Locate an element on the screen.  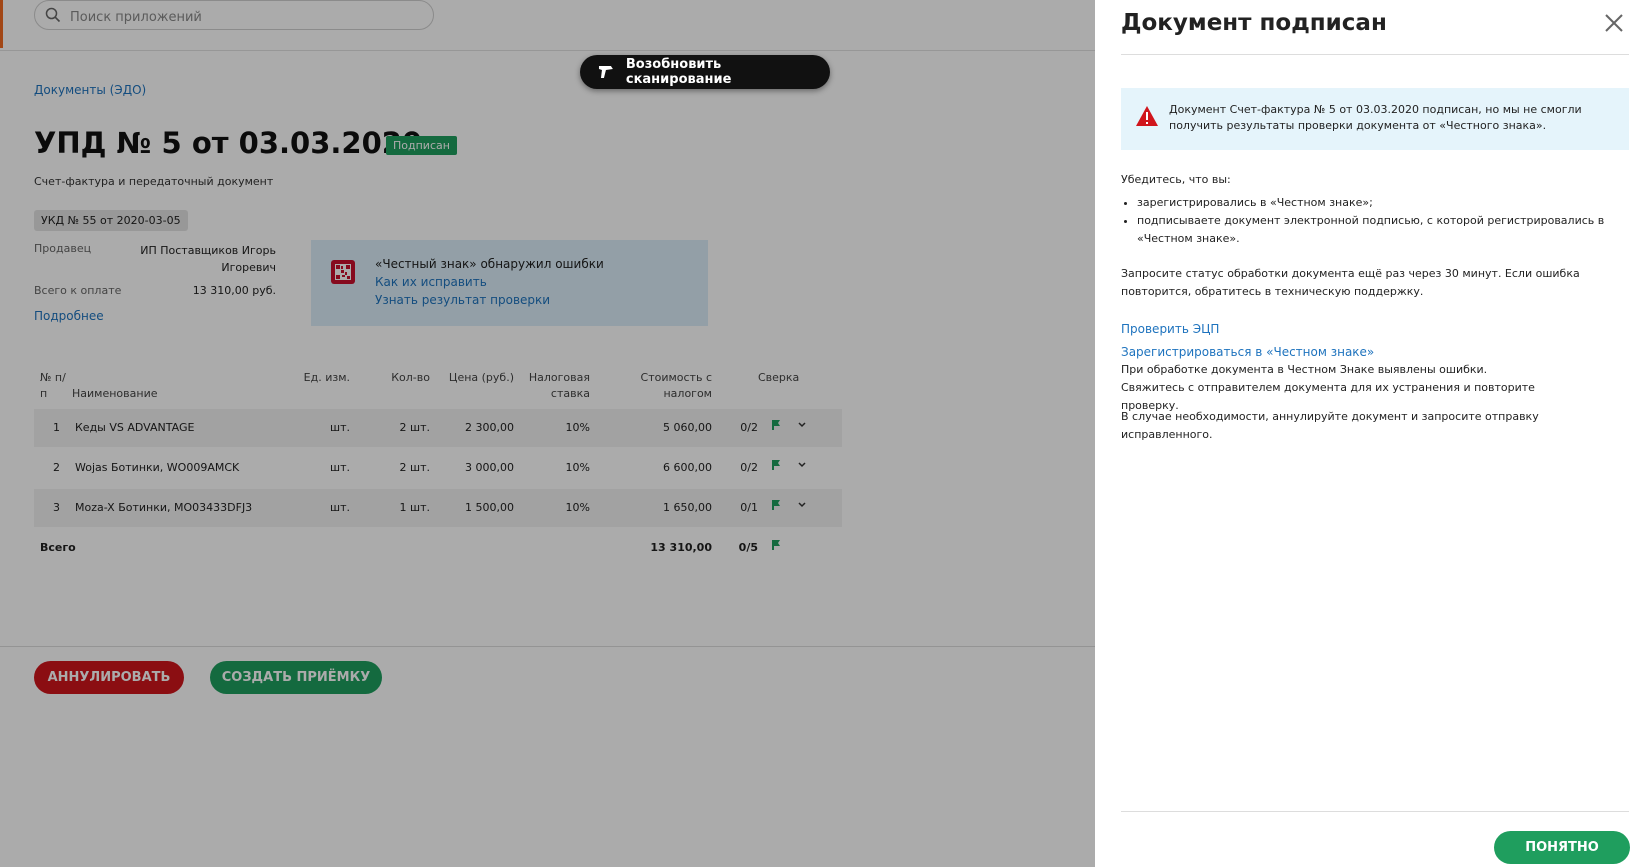
table-total-row: Всего 13 310,00 0/5 is located at coordinates (438, 548).